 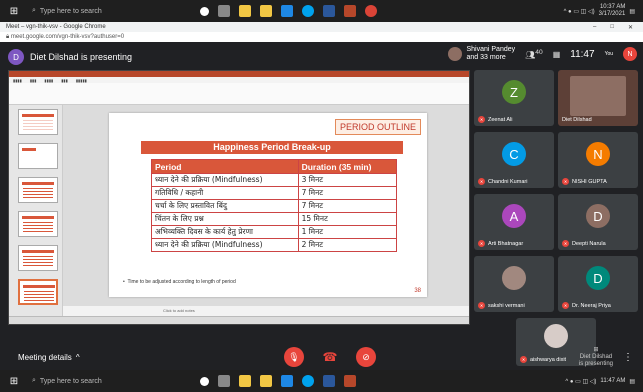 I want to click on system-tray: ^ ● ▭ ◫ ◁) 10:37 AM 3/17/2021 ▤, so click(x=603, y=11).